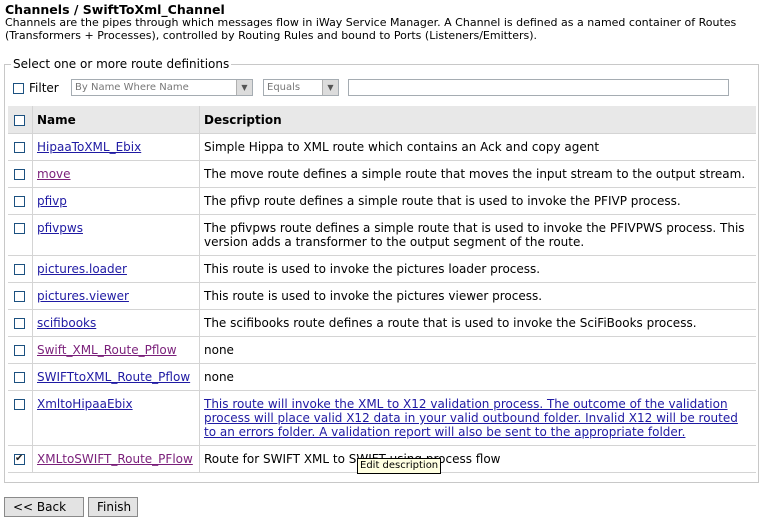 The width and height of the screenshot is (765, 519). Describe the element at coordinates (132, 87) in the screenshot. I see `filter-field-value: By Name Where Name` at that location.